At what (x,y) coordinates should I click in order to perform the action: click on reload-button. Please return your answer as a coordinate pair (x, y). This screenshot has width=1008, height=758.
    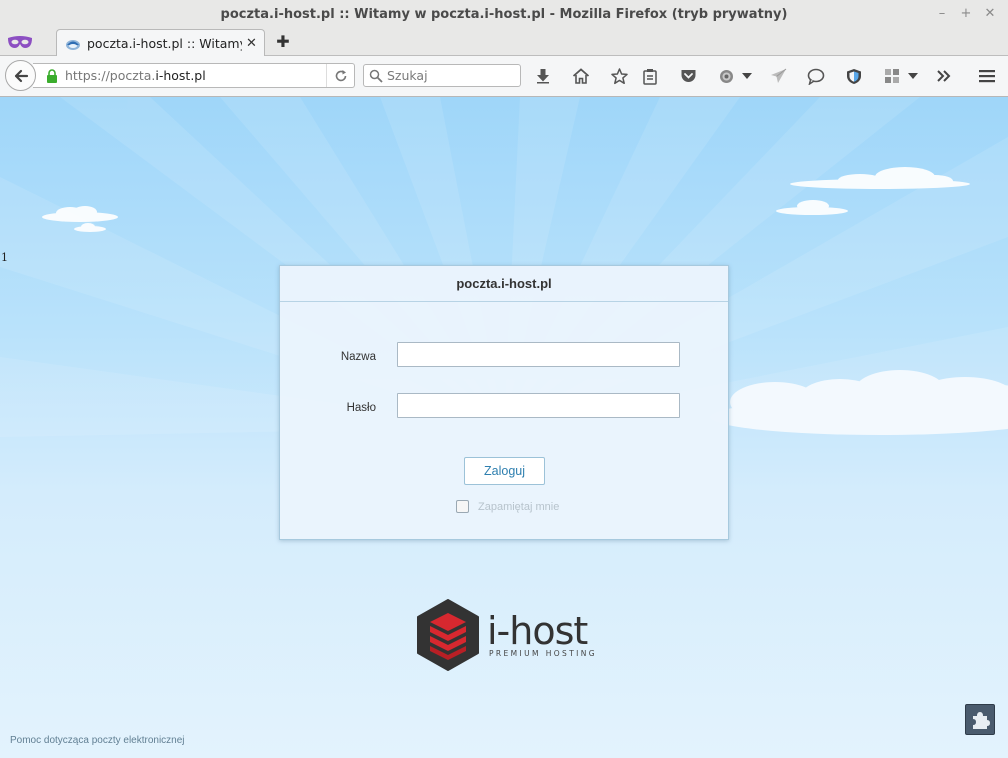
    Looking at the image, I should click on (340, 75).